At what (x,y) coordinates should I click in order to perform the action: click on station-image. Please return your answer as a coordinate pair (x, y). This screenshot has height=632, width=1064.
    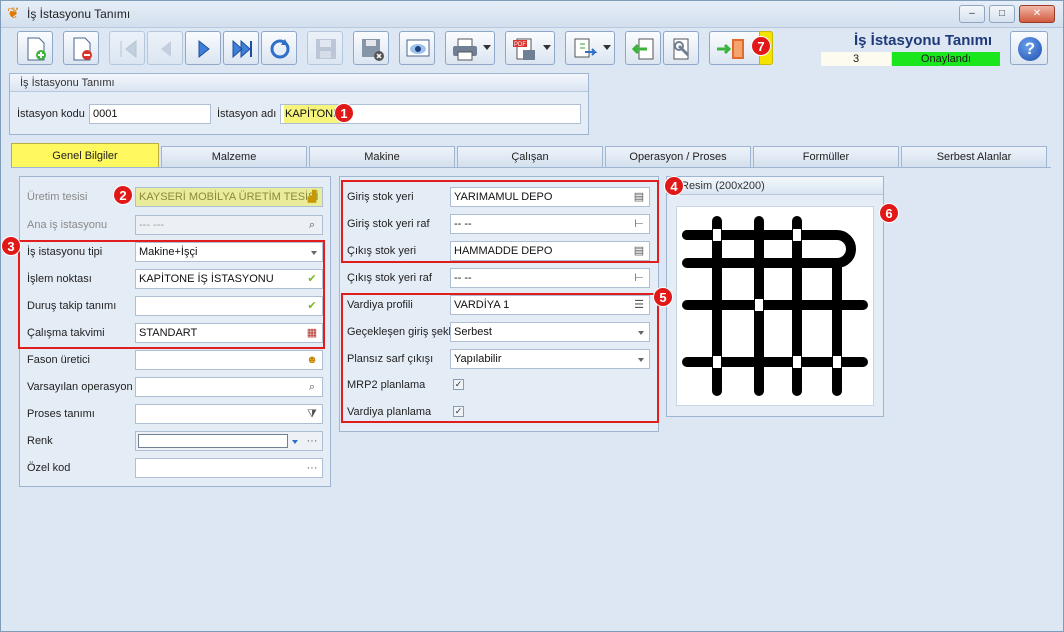
    Looking at the image, I should click on (775, 306).